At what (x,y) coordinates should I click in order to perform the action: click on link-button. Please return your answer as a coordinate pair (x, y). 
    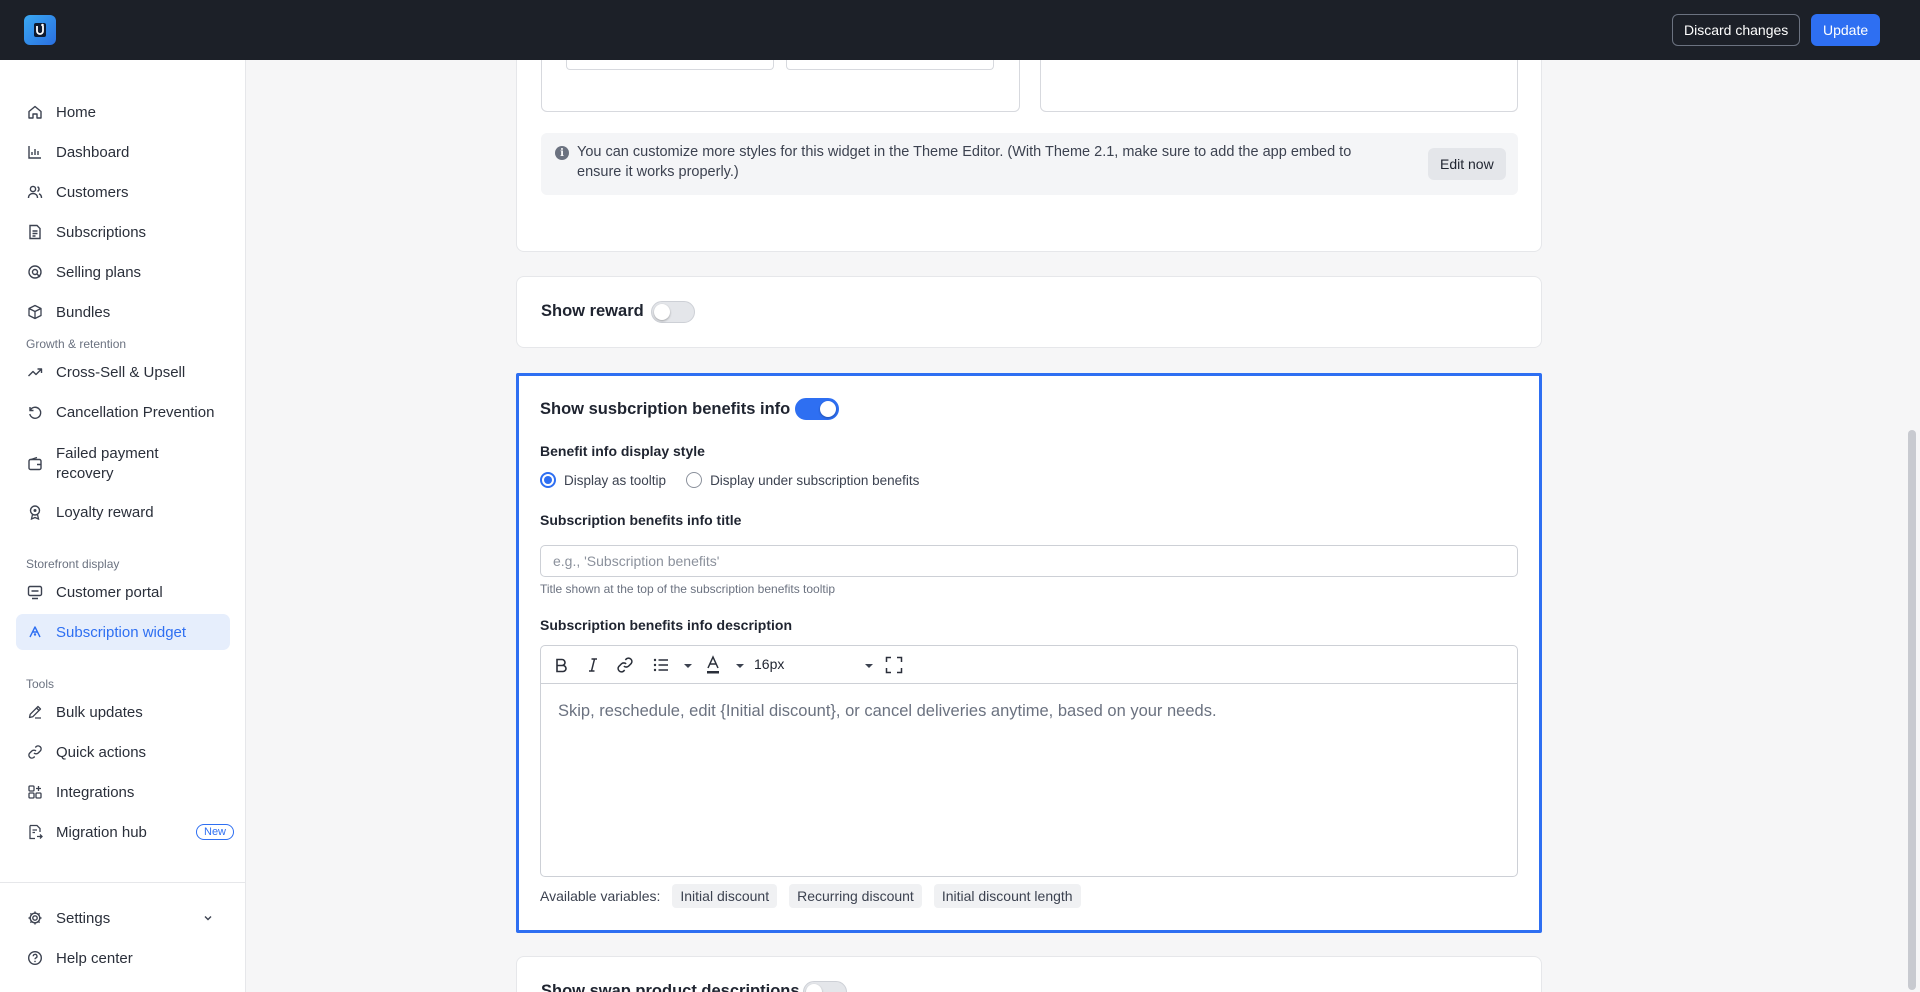
    Looking at the image, I should click on (625, 665).